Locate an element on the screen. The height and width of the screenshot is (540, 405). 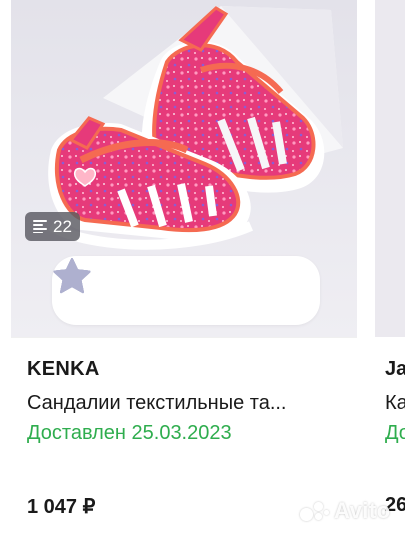
star-icon is located at coordinates (72, 276).